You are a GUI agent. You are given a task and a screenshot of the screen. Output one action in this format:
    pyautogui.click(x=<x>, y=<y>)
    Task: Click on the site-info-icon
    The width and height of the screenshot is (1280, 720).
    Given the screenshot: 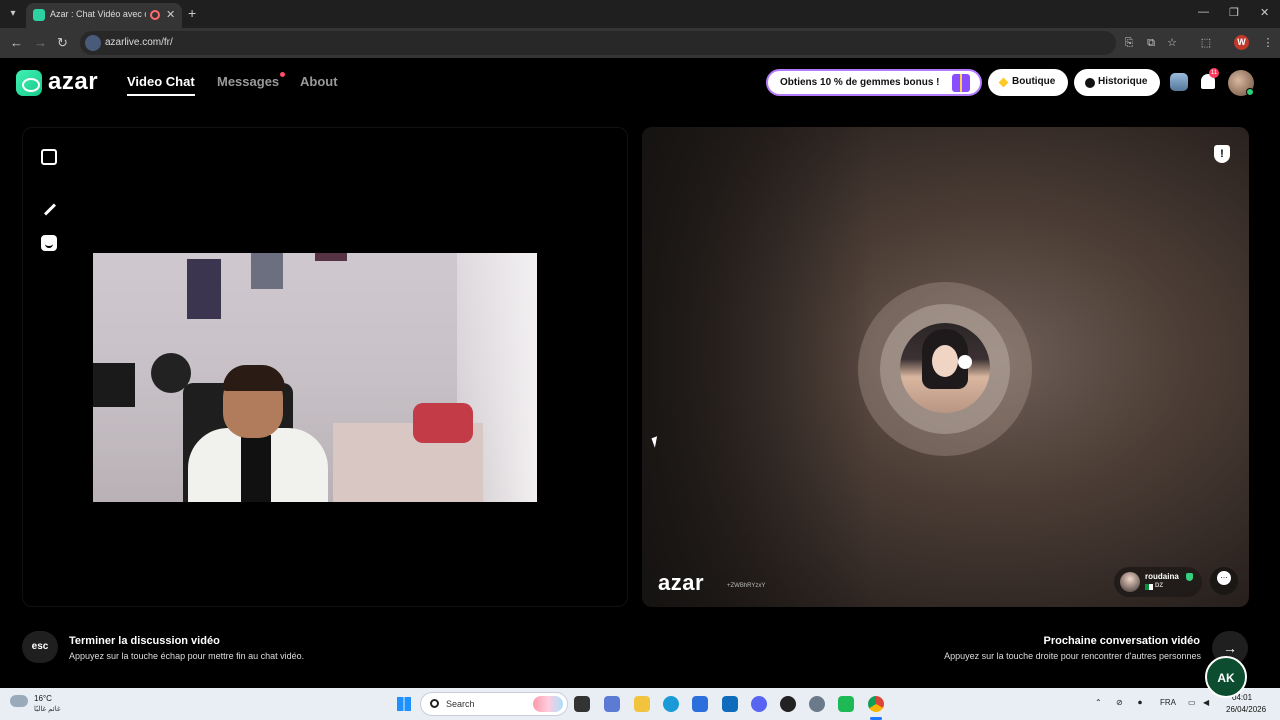 What is the action you would take?
    pyautogui.click(x=93, y=43)
    